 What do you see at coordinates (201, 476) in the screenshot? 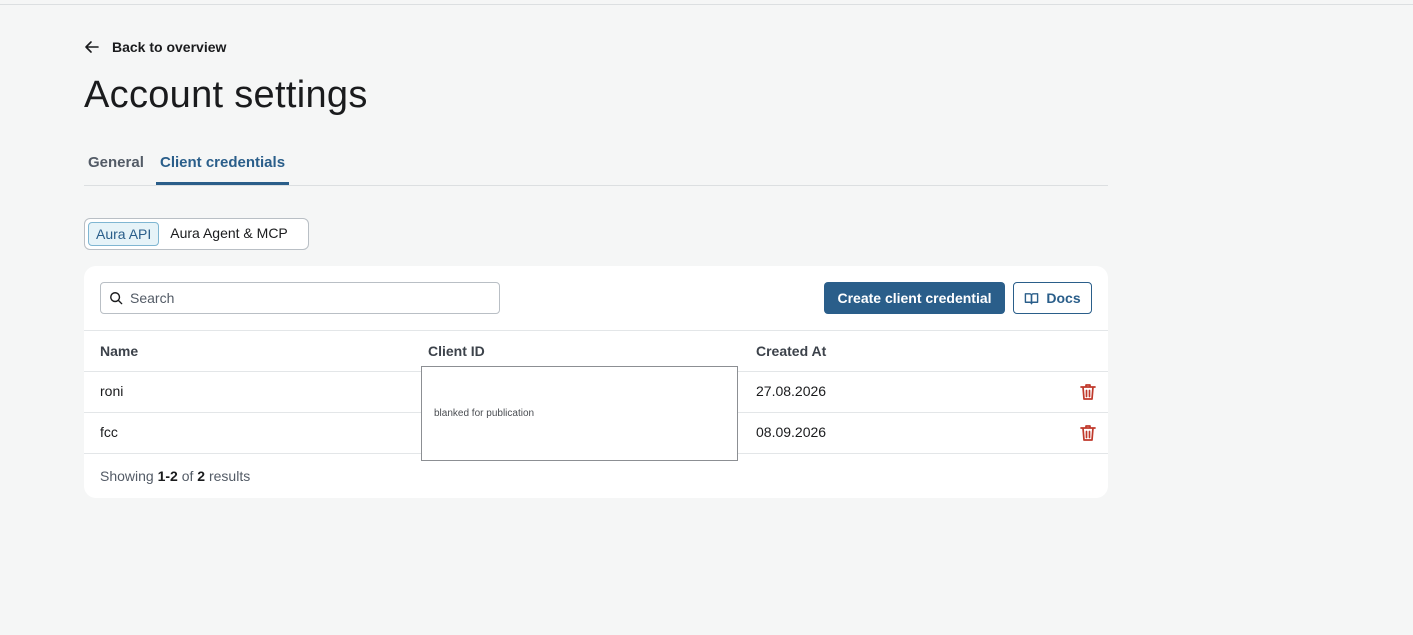
I see `pagination-total: 2` at bounding box center [201, 476].